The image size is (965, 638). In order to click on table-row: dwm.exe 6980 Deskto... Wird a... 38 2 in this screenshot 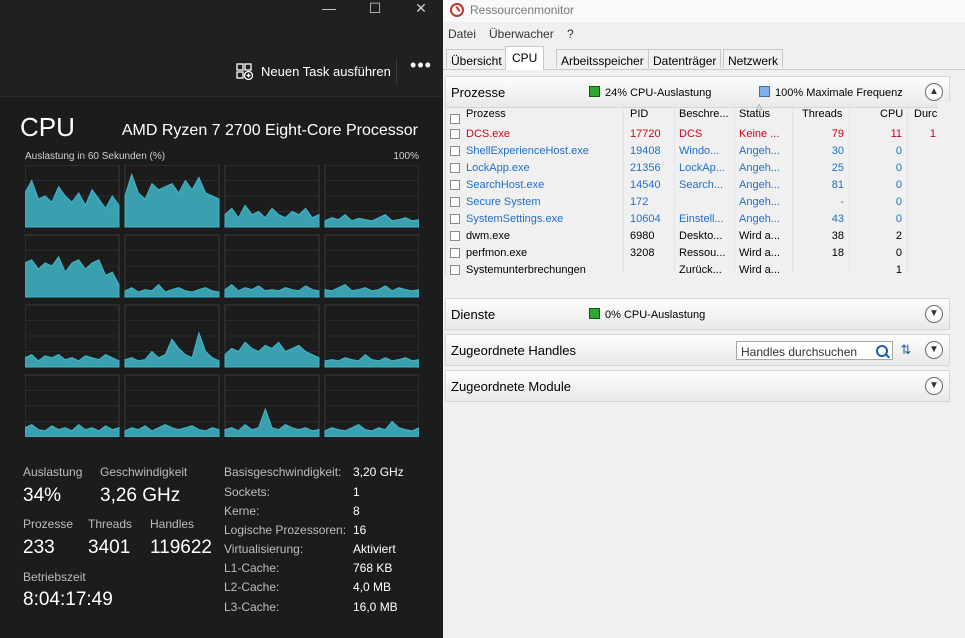, I will do `click(692, 236)`.